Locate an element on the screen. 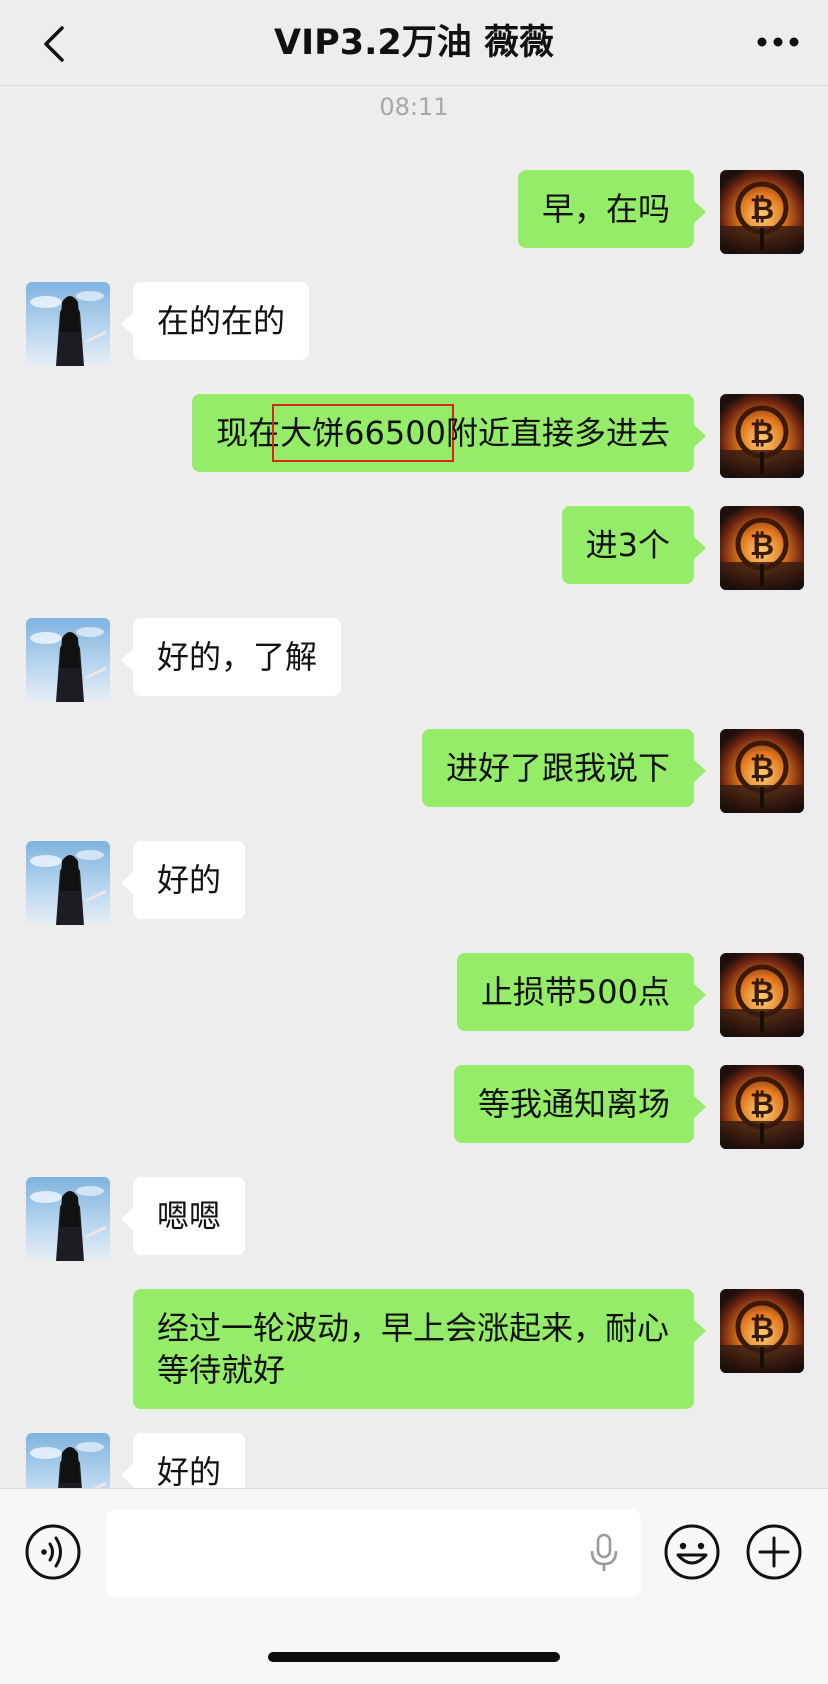 The image size is (828, 1684). outgoing-message: 止损带500点 is located at coordinates (581, 992).